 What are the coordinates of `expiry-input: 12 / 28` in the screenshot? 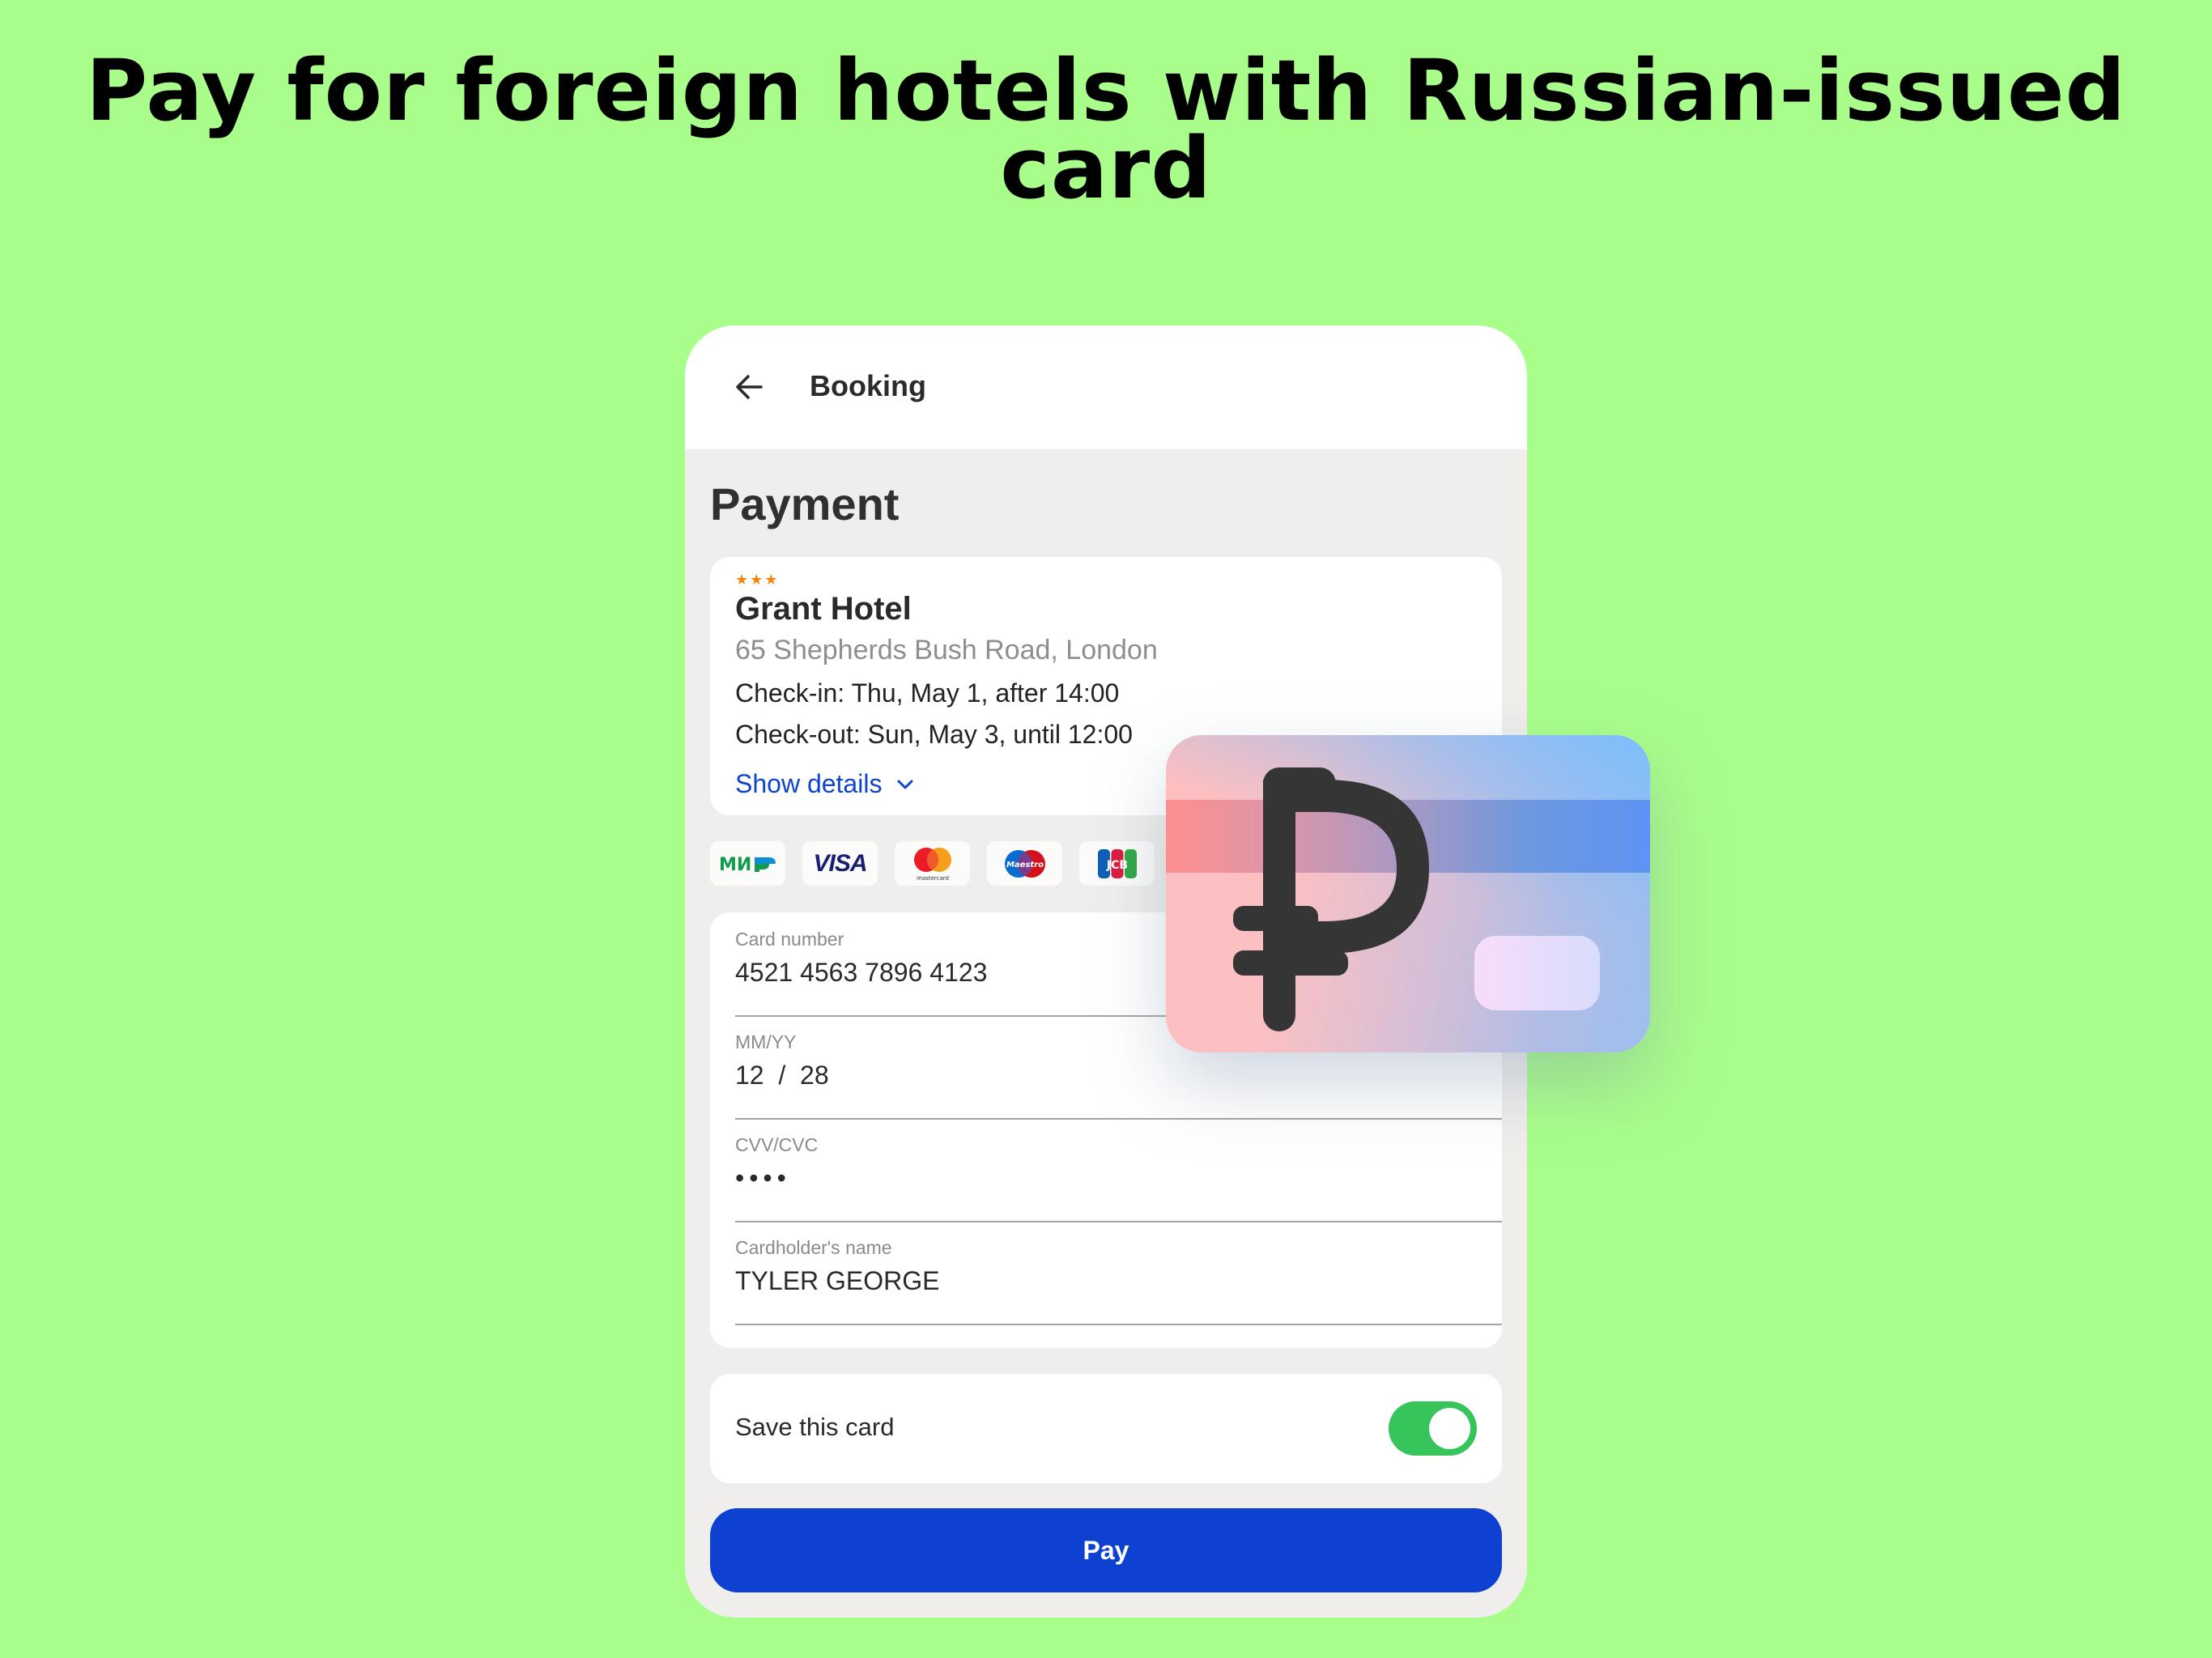 It's located at (782, 1075).